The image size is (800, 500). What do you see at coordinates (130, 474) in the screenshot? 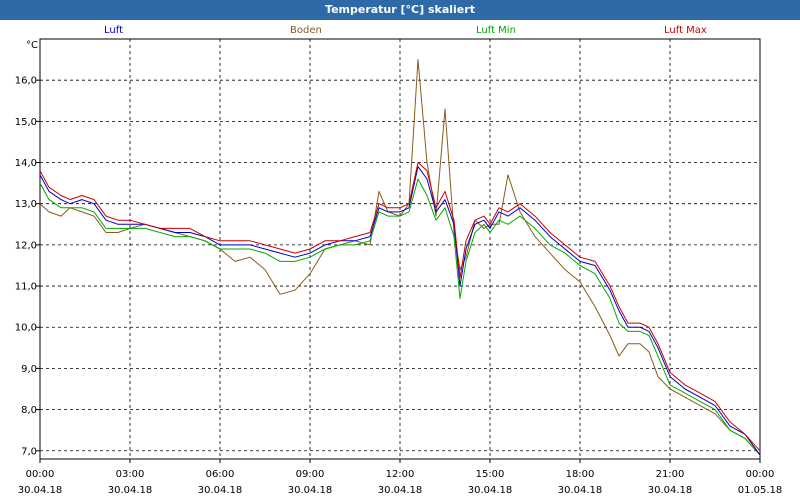
I see `x-tick-time: 03:00` at bounding box center [130, 474].